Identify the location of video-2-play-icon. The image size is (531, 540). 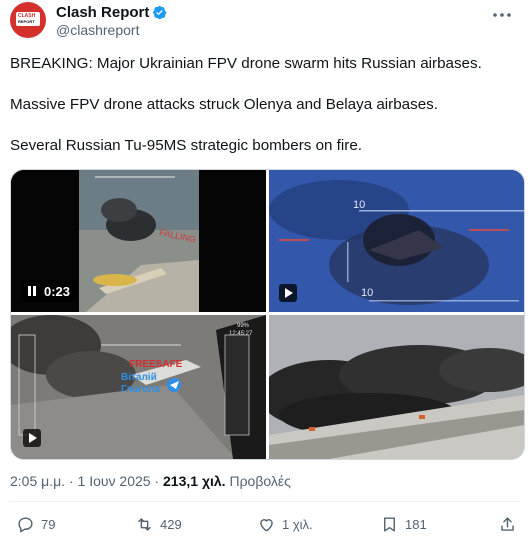
(288, 293).